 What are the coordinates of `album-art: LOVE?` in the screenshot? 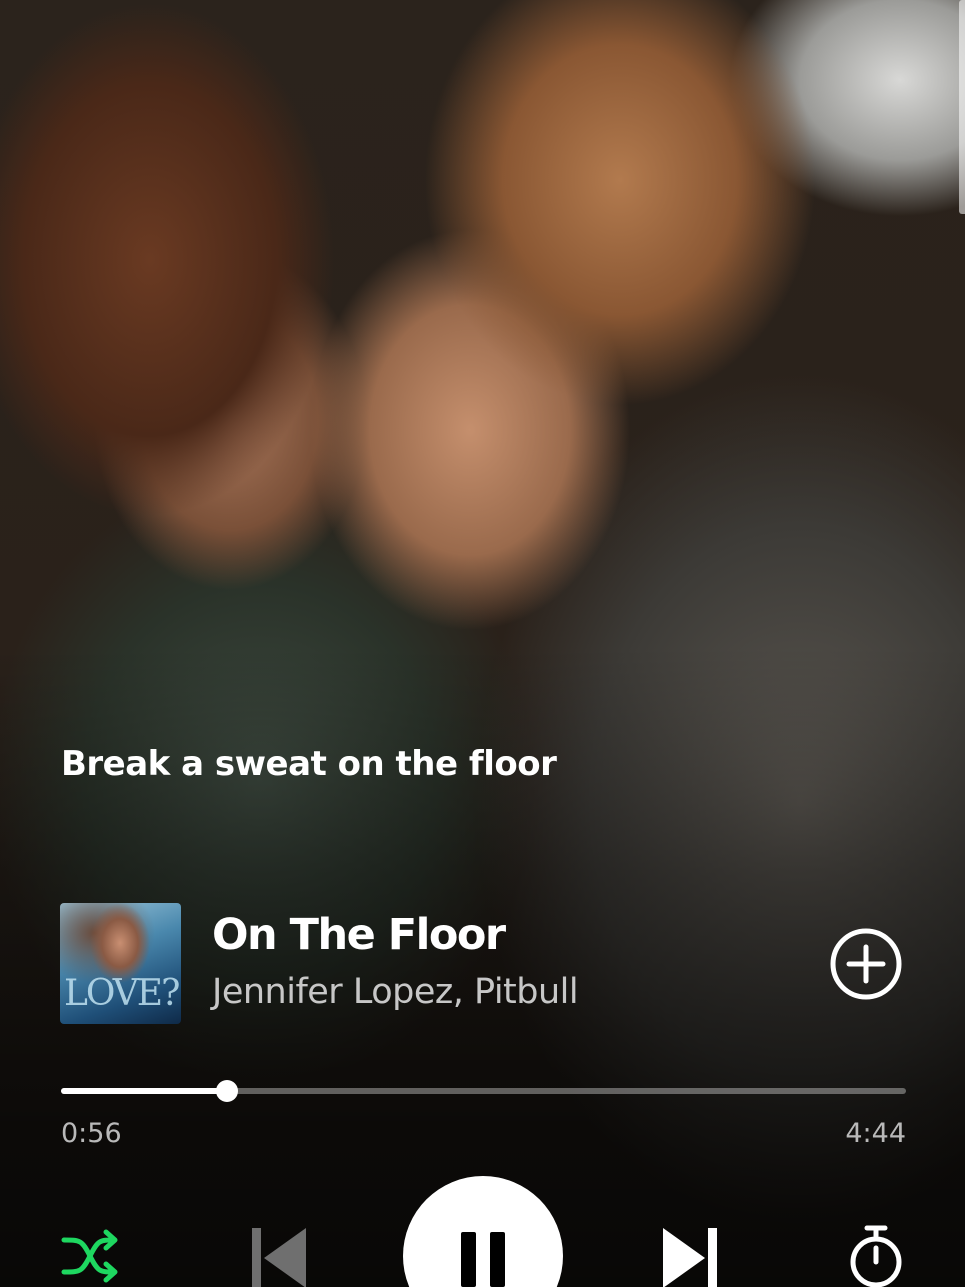 It's located at (120, 963).